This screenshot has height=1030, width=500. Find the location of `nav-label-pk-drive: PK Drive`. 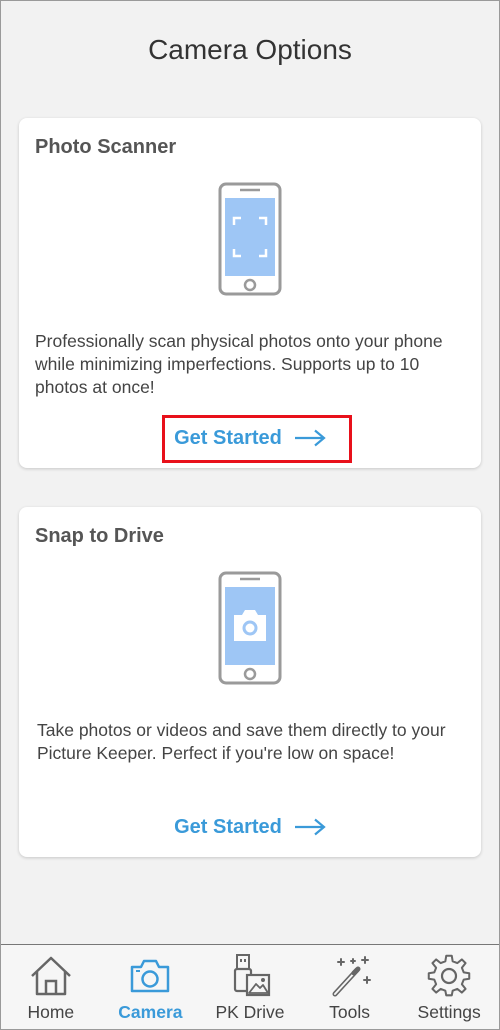

nav-label-pk-drive: PK Drive is located at coordinates (250, 1012).